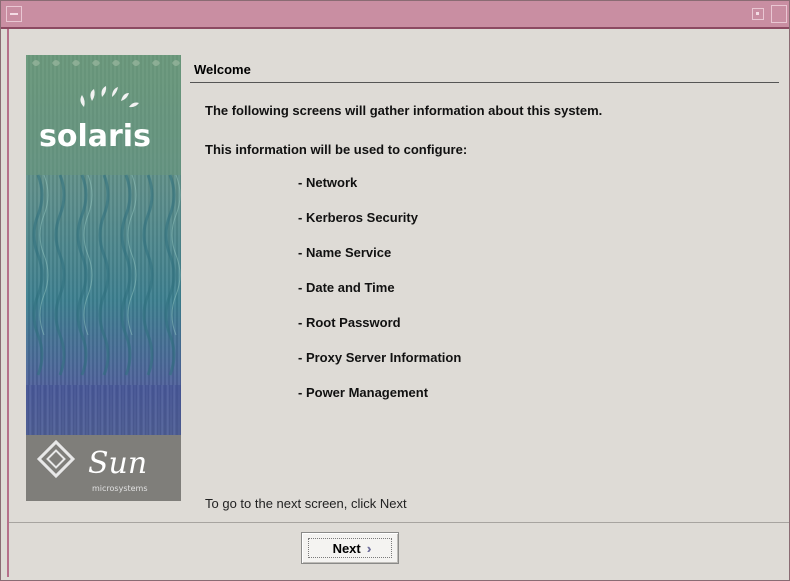 This screenshot has height=581, width=790. What do you see at coordinates (379, 227) in the screenshot?
I see `list-item: Kerberos Security` at bounding box center [379, 227].